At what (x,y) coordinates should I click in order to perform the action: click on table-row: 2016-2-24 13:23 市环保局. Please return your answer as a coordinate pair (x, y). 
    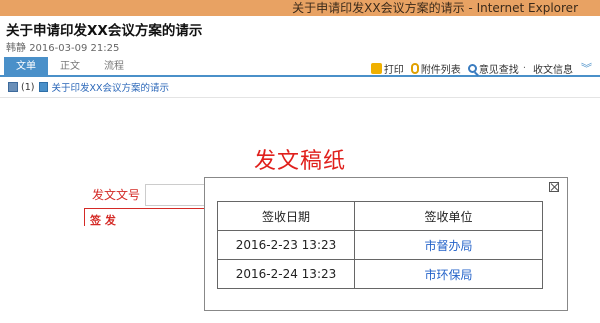
    Looking at the image, I should click on (380, 274).